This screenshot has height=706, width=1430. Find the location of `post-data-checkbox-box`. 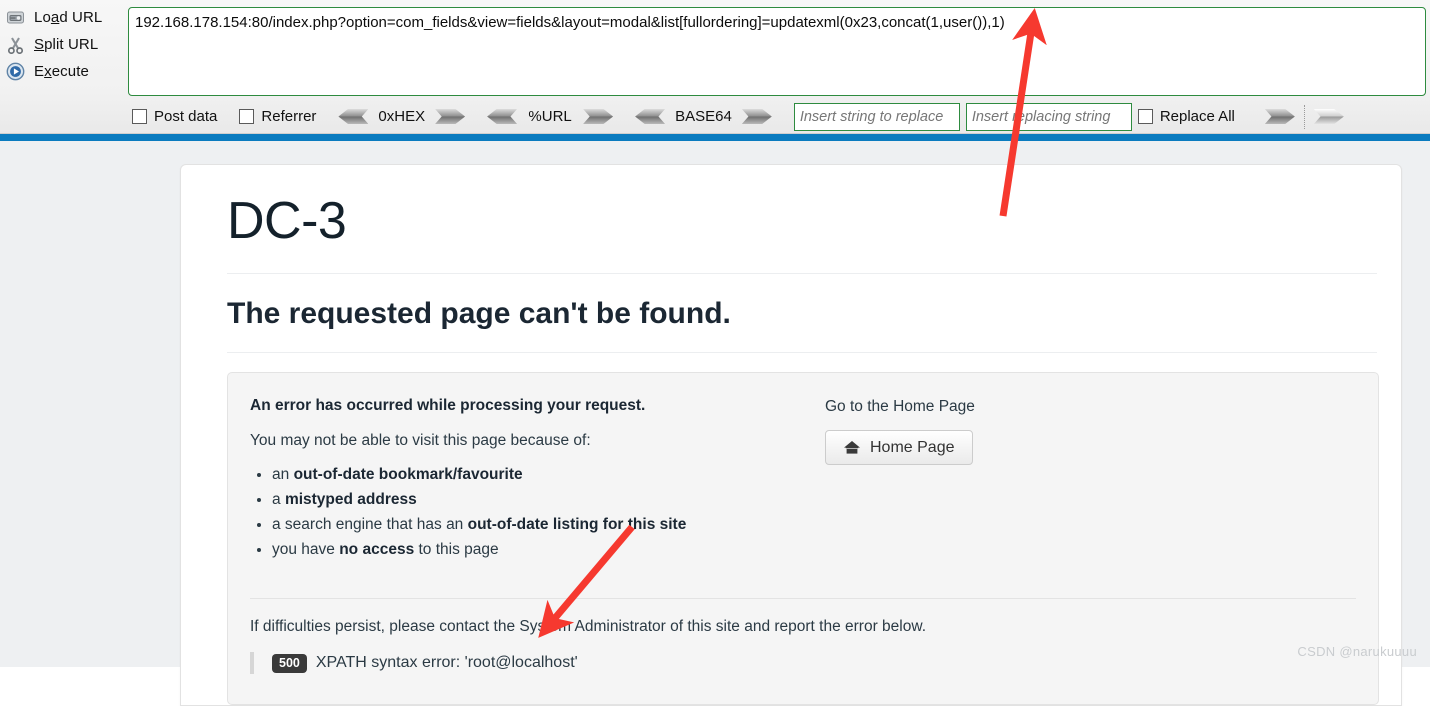

post-data-checkbox-box is located at coordinates (139, 116).